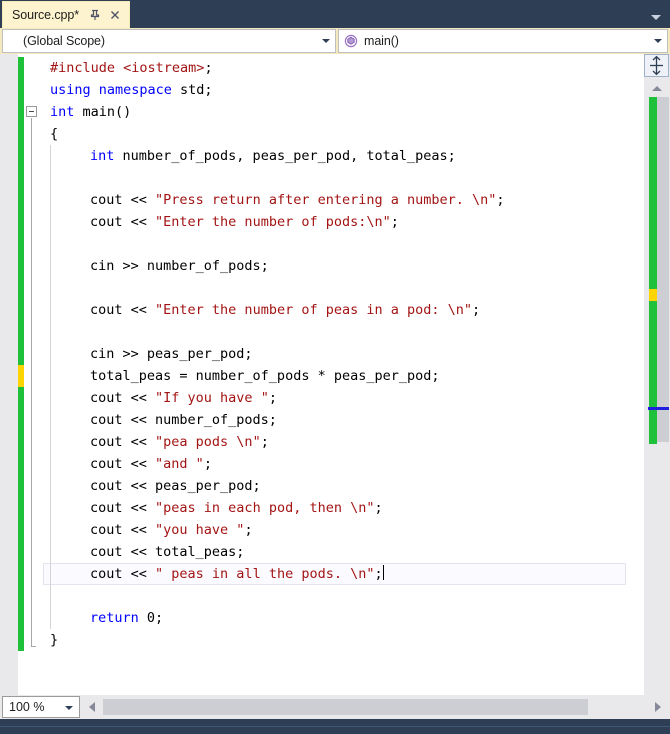 This screenshot has width=670, height=734. I want to click on code-line: cout << peas_per_pod;, so click(175, 486).